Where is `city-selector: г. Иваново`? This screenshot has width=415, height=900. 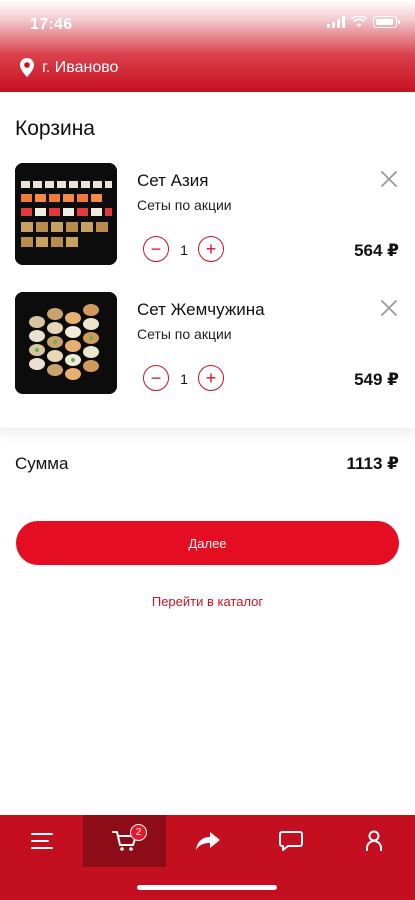
city-selector: г. Иваново is located at coordinates (69, 67).